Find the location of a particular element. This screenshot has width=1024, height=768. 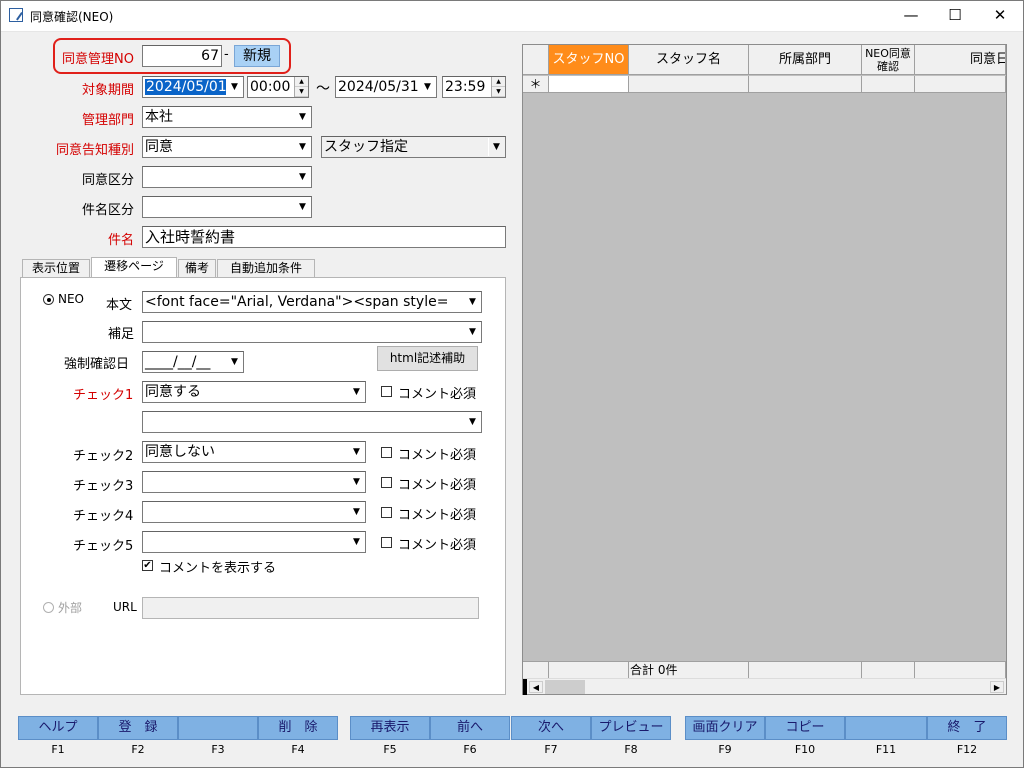

forced-date-label: 強制確認日 is located at coordinates (97, 364).